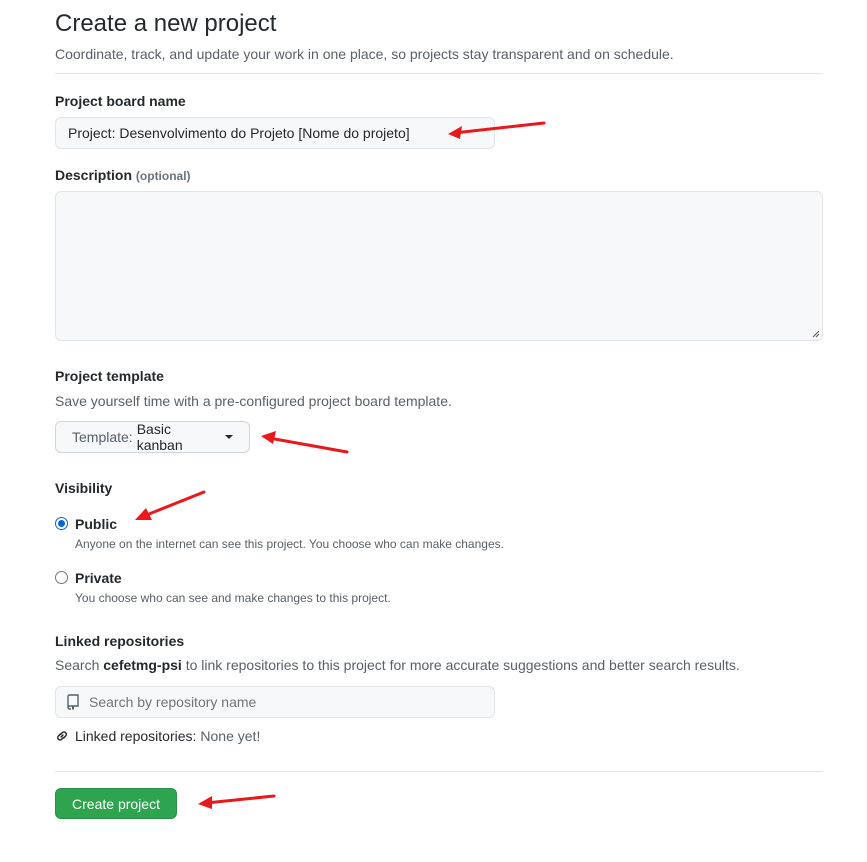 The image size is (867, 862). Describe the element at coordinates (229, 437) in the screenshot. I see `caret-down-icon` at that location.